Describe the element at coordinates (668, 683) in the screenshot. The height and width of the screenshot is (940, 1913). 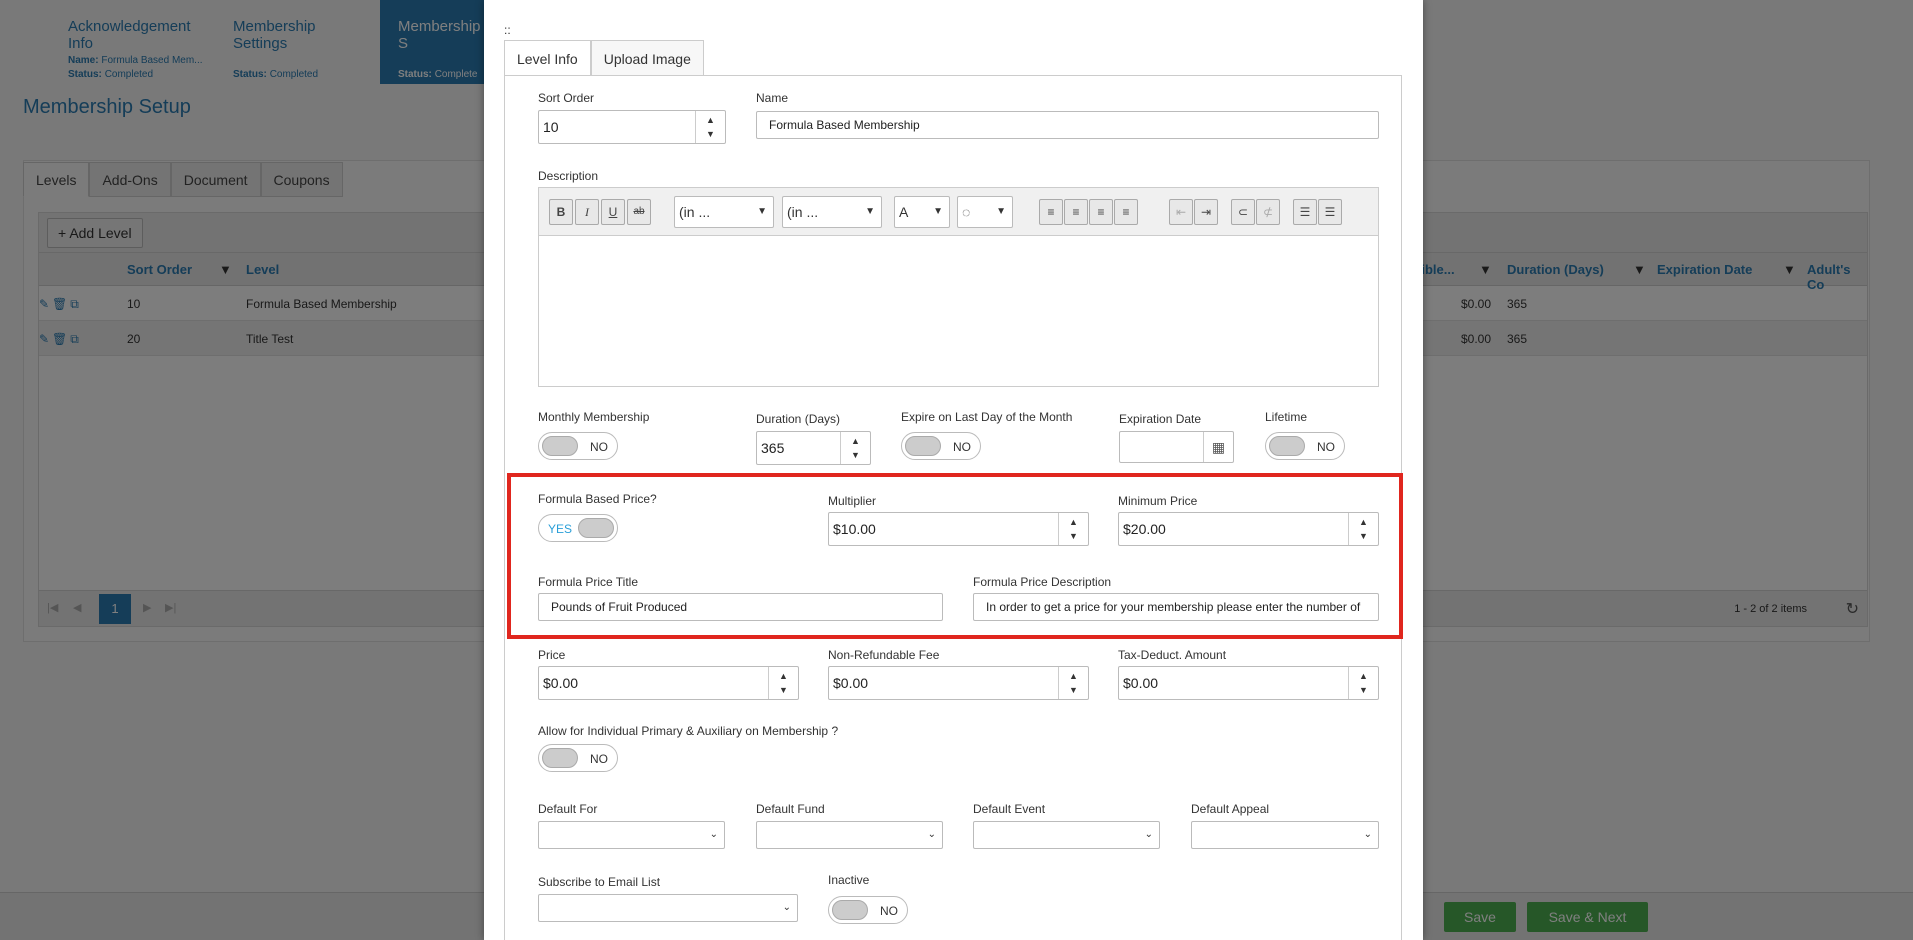
I see `price-input: $0.00 ▲ ▼` at that location.